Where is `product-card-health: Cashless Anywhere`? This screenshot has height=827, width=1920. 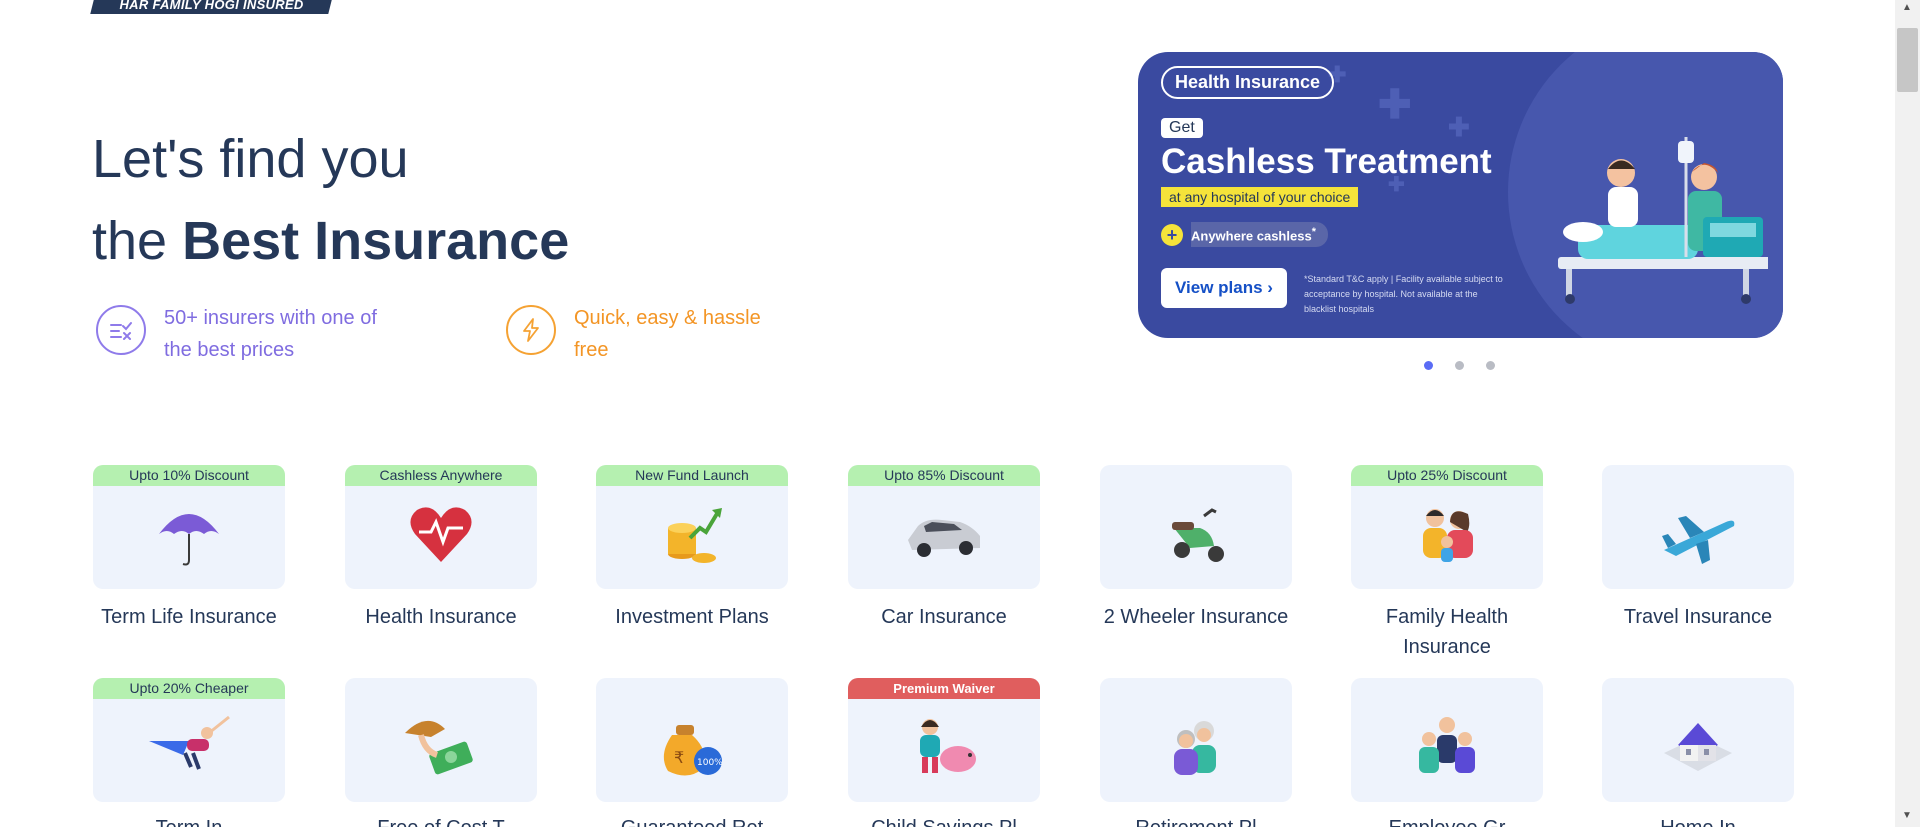
product-card-health: Cashless Anywhere is located at coordinates (441, 527).